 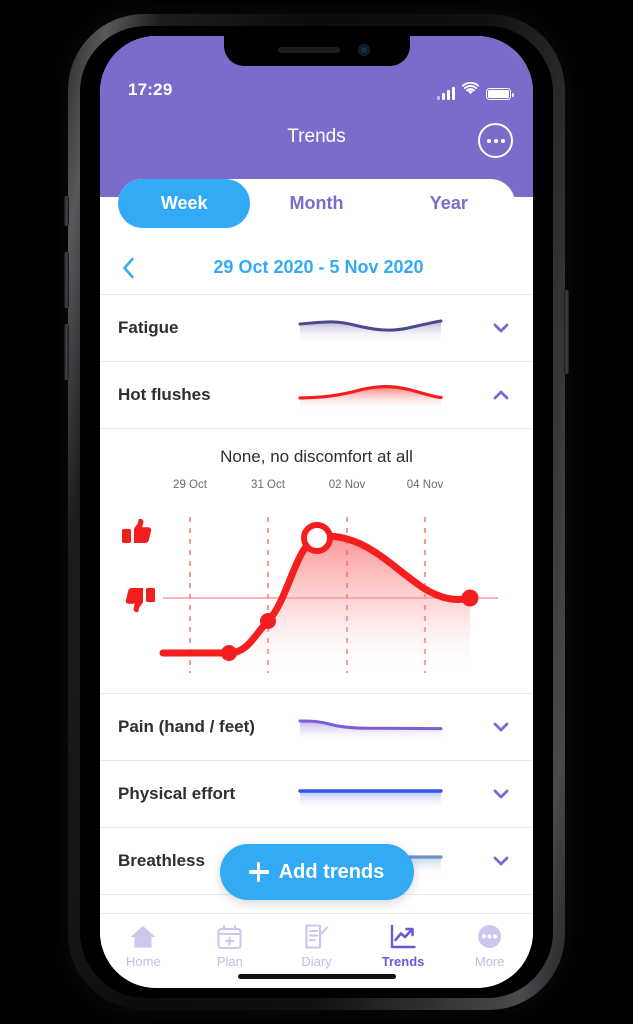 What do you see at coordinates (66, 211) in the screenshot?
I see `mute-switch` at bounding box center [66, 211].